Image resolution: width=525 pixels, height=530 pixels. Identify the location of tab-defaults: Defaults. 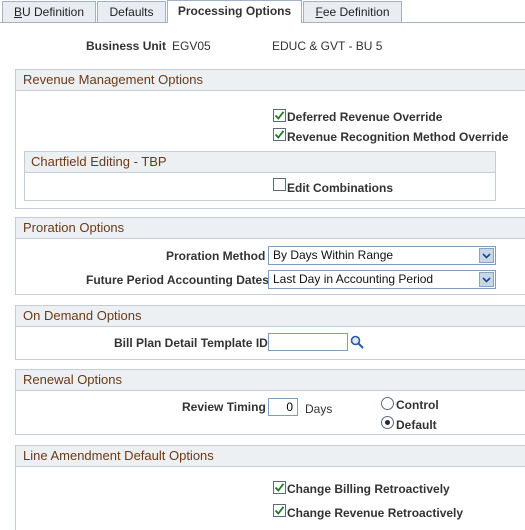
(131, 11).